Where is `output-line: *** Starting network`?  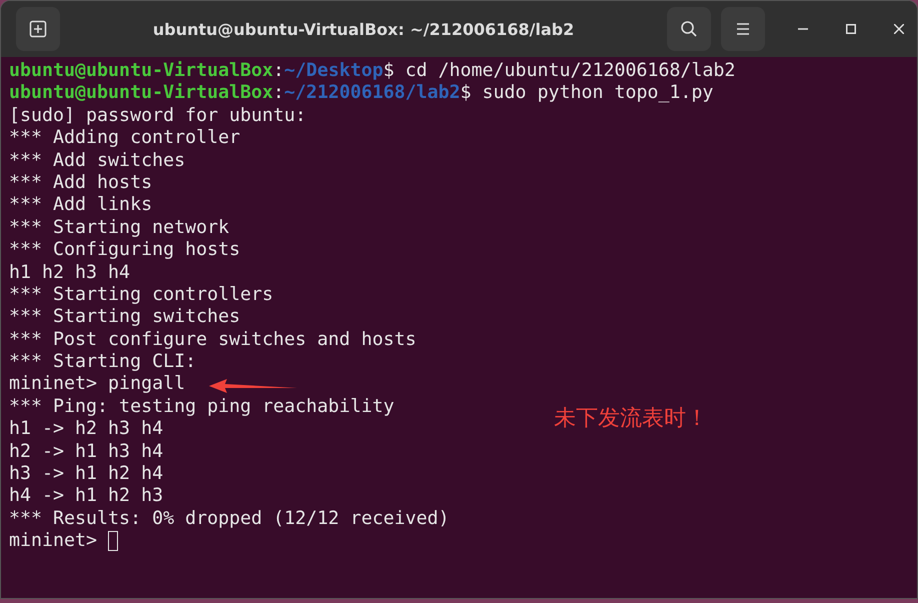 output-line: *** Starting network is located at coordinates (119, 228).